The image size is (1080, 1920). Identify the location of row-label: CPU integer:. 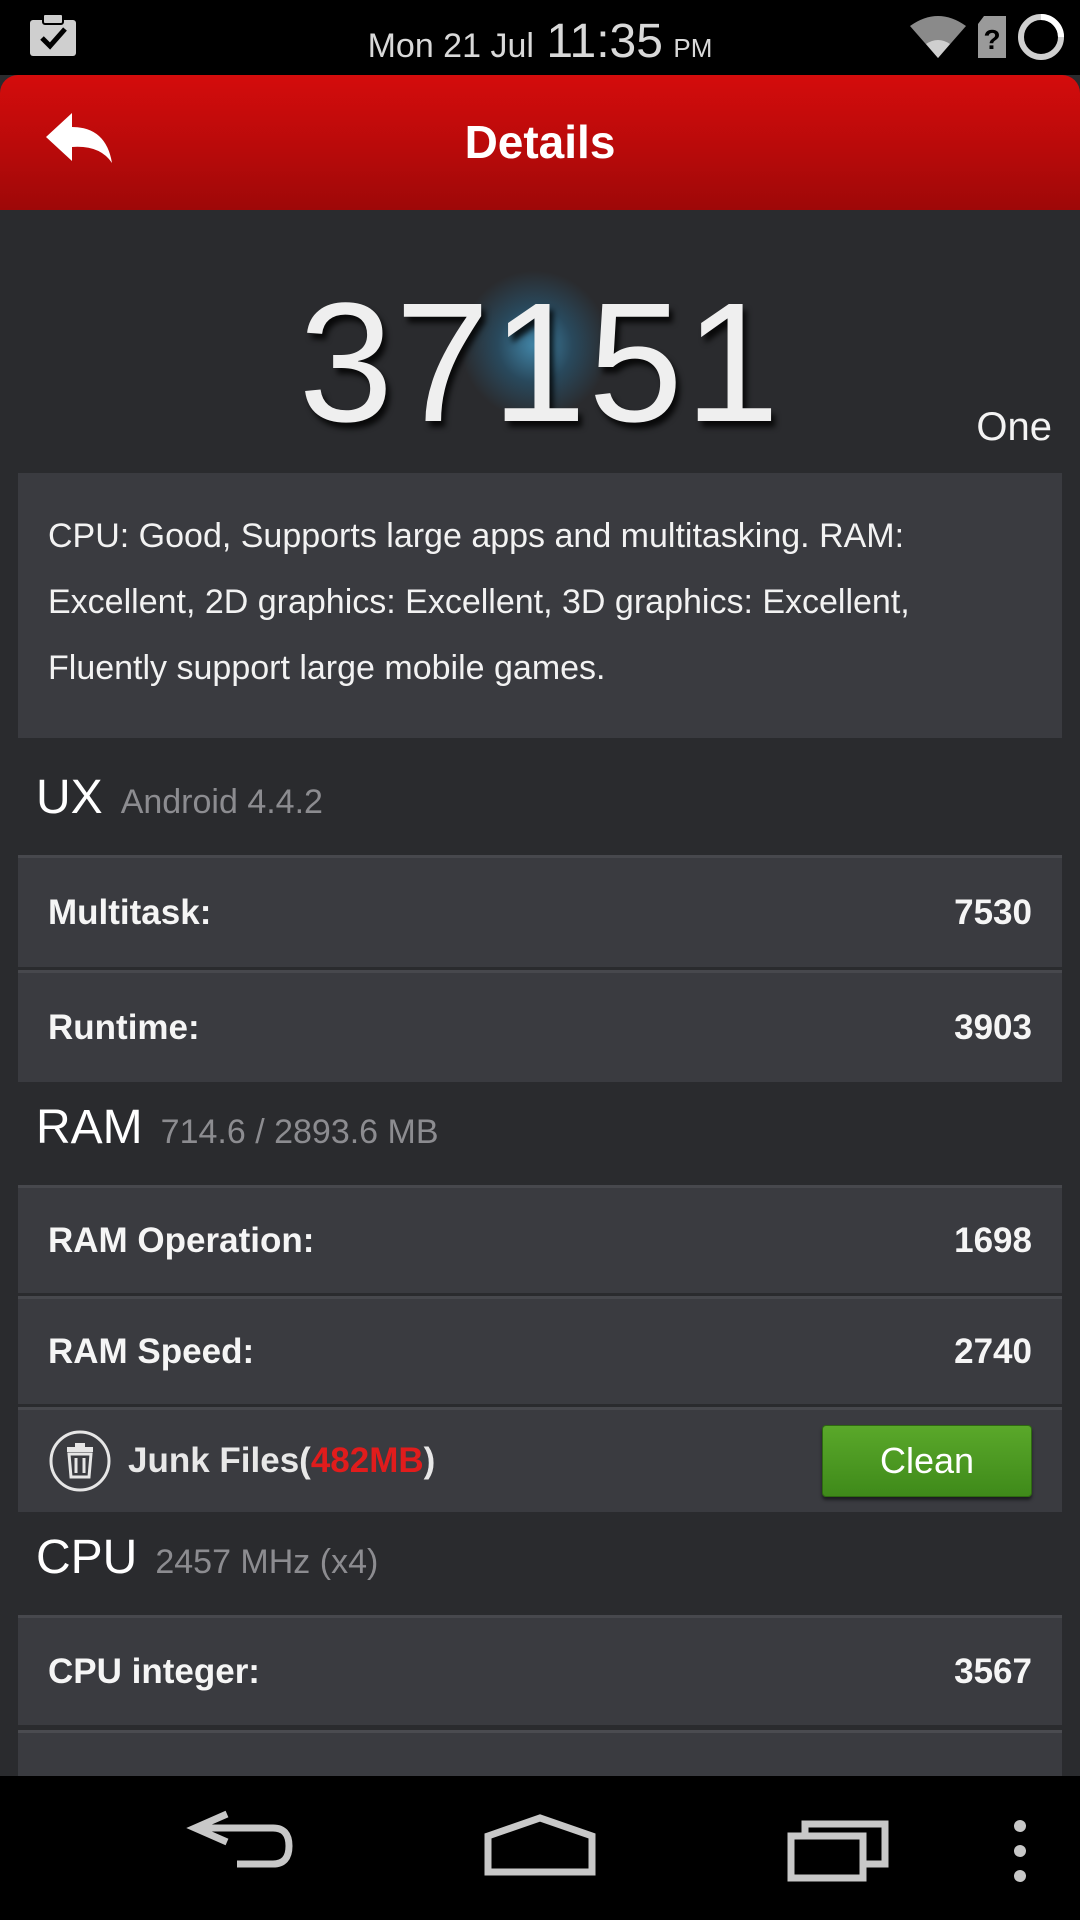
(154, 1671).